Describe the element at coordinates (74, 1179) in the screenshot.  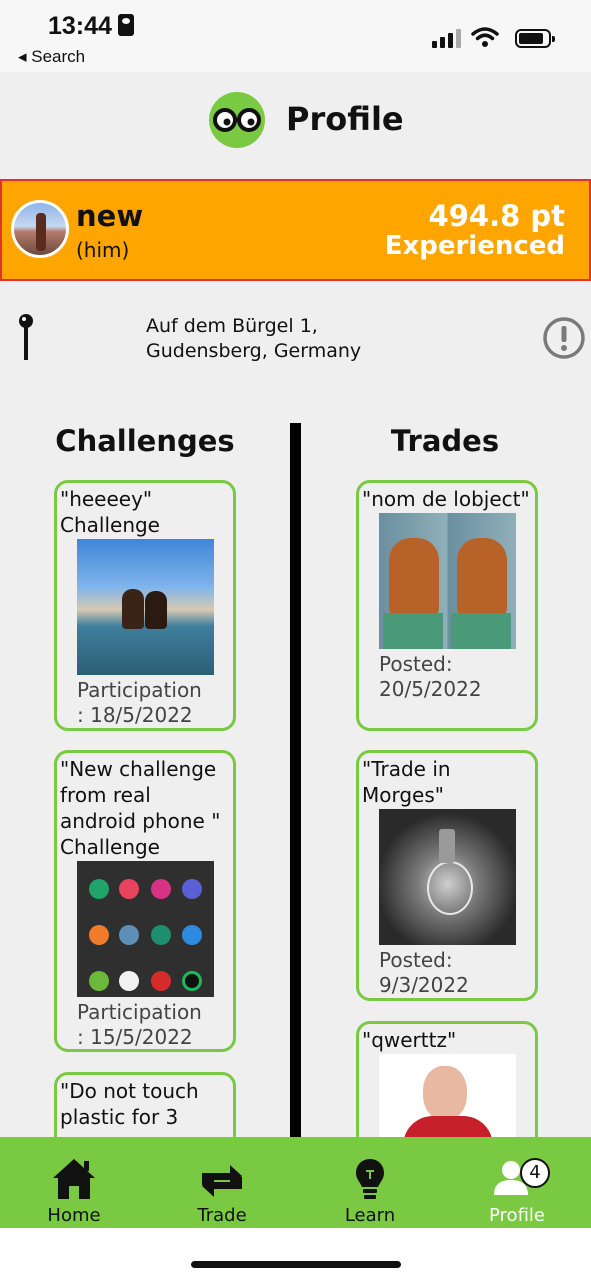
I see `home-icon` at that location.